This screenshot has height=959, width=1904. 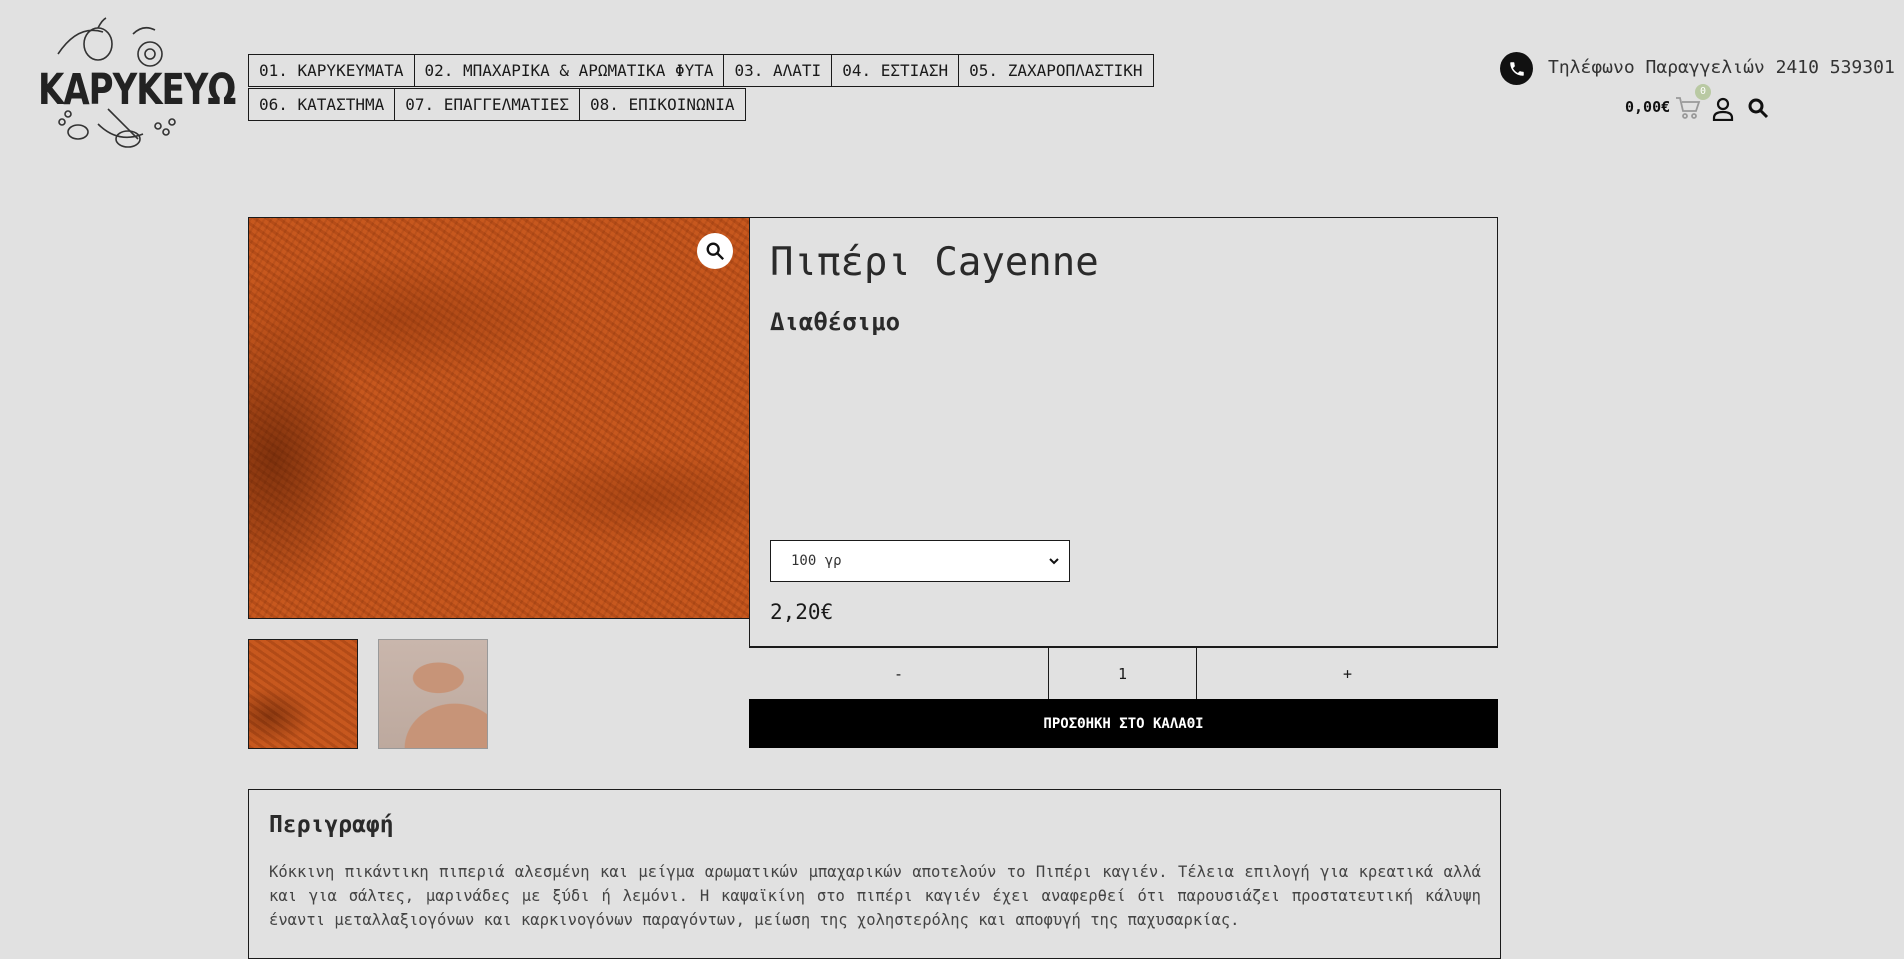 What do you see at coordinates (895, 70) in the screenshot?
I see `nav-item-catering: 04. ΕΣΤΙΑΣΗ` at bounding box center [895, 70].